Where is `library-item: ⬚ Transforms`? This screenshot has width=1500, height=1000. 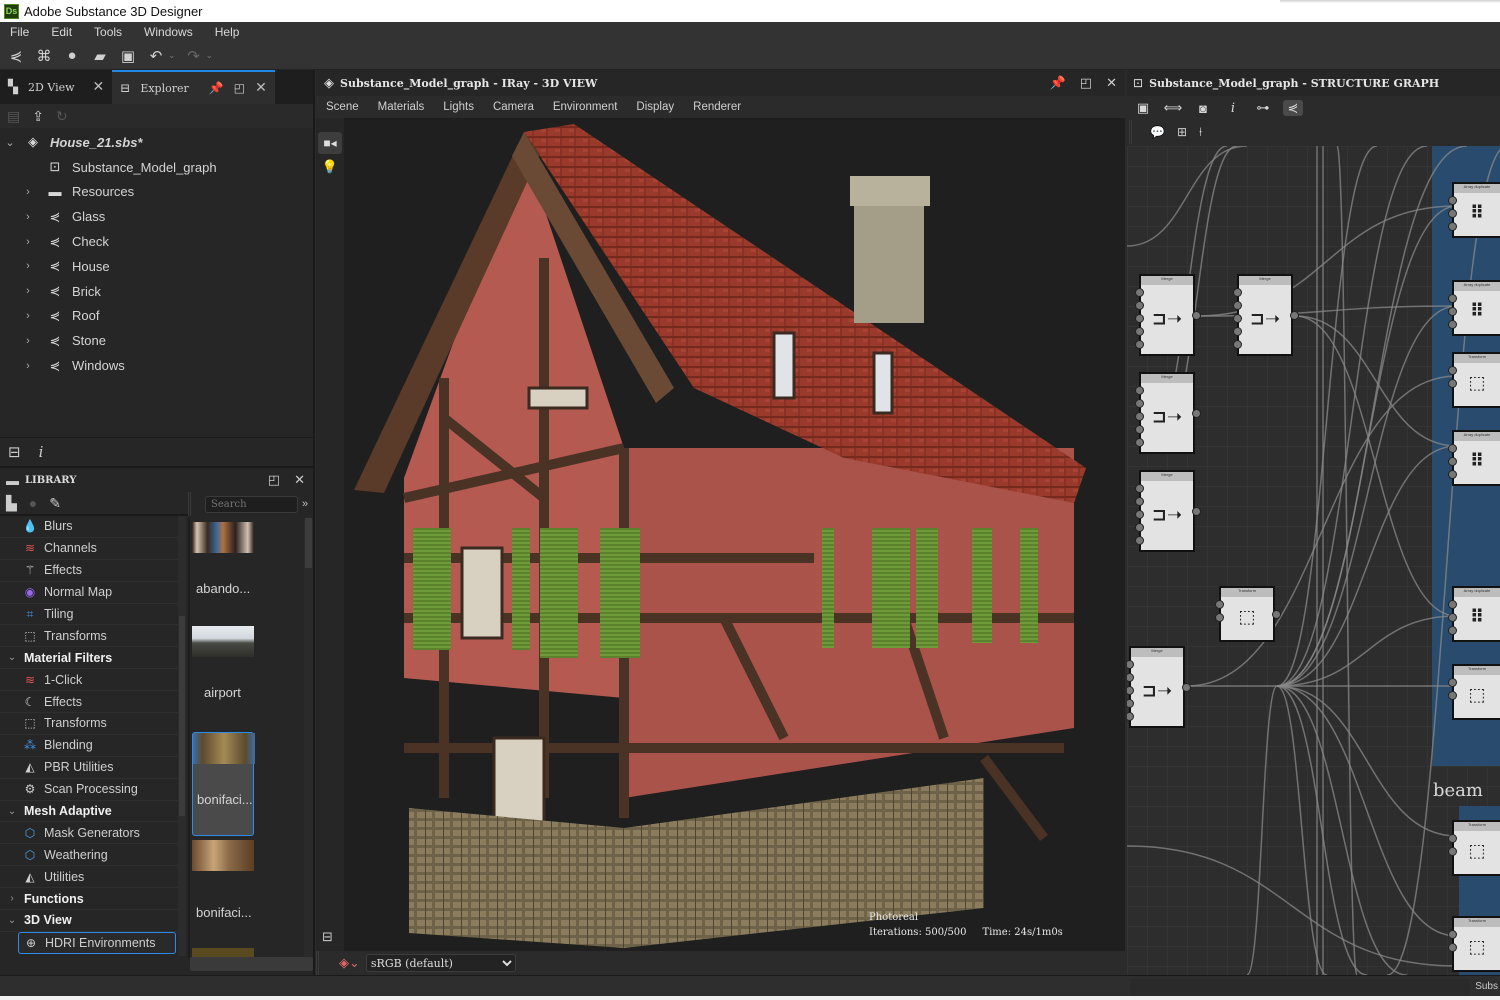 library-item: ⬚ Transforms is located at coordinates (89, 636).